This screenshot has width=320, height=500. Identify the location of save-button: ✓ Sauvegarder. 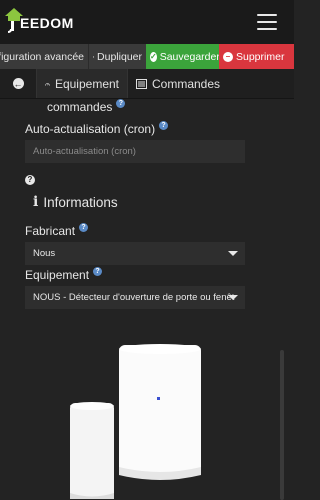
(183, 56).